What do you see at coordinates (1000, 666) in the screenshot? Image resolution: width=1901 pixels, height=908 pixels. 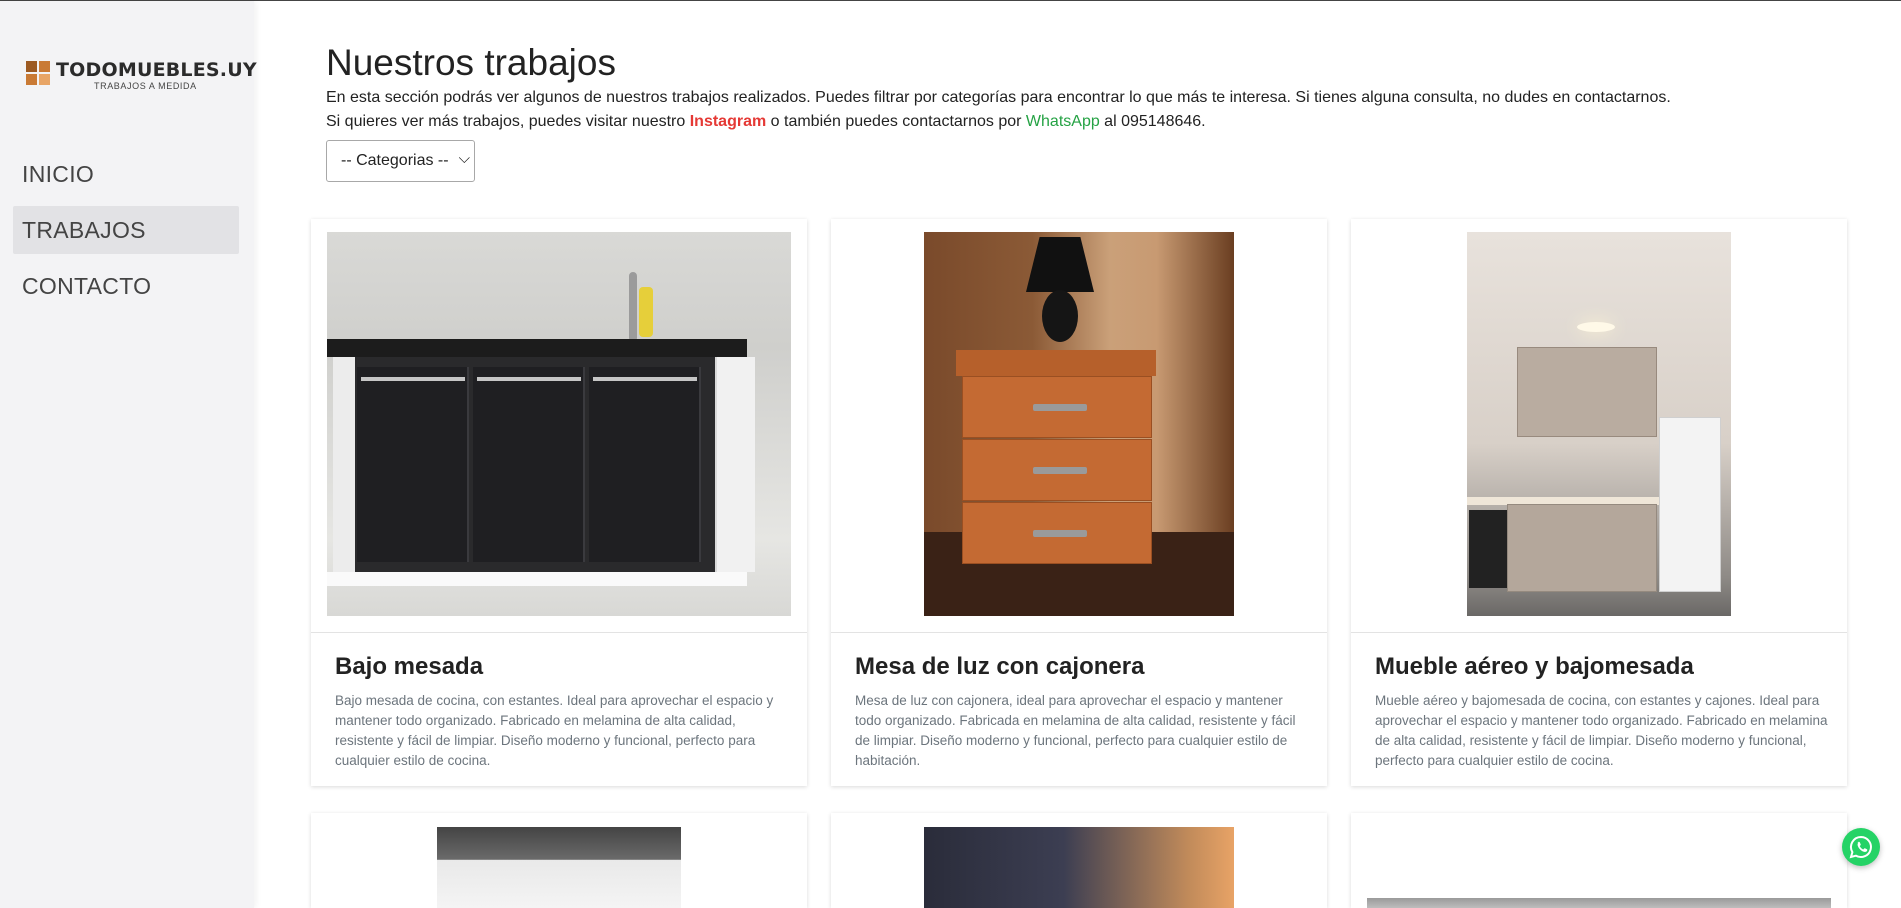 I see `card-title: Mesa de luz con cajonera` at bounding box center [1000, 666].